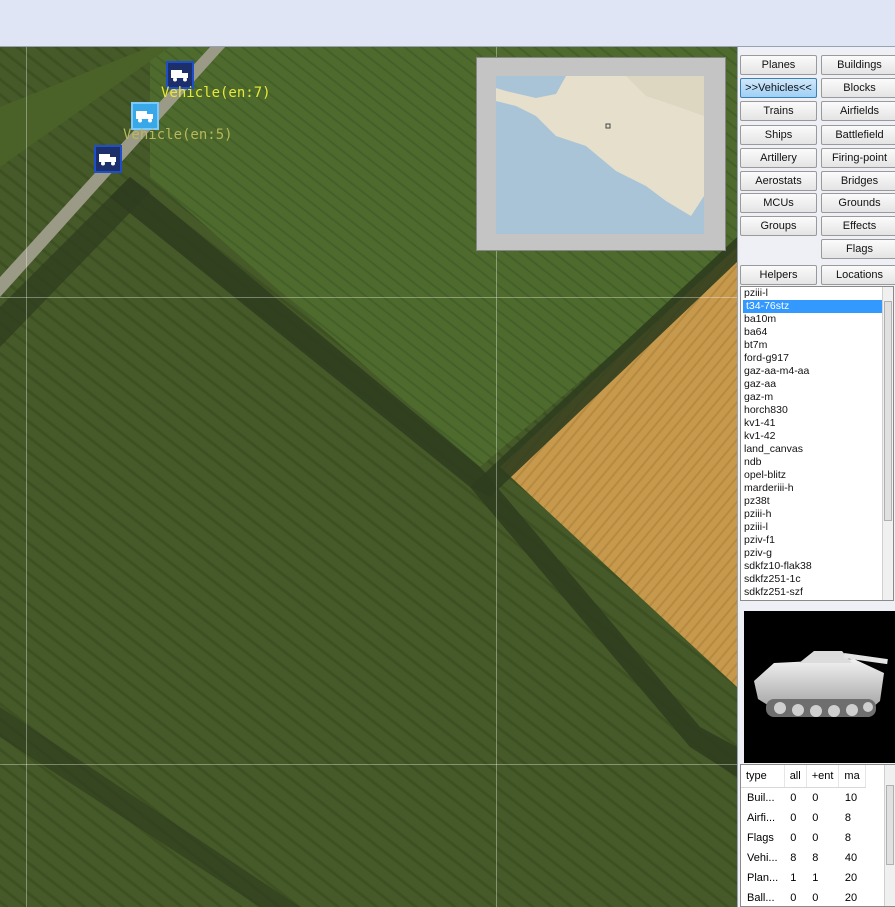 The width and height of the screenshot is (895, 907). What do you see at coordinates (817, 384) in the screenshot?
I see `object-list-item: gaz-aa` at bounding box center [817, 384].